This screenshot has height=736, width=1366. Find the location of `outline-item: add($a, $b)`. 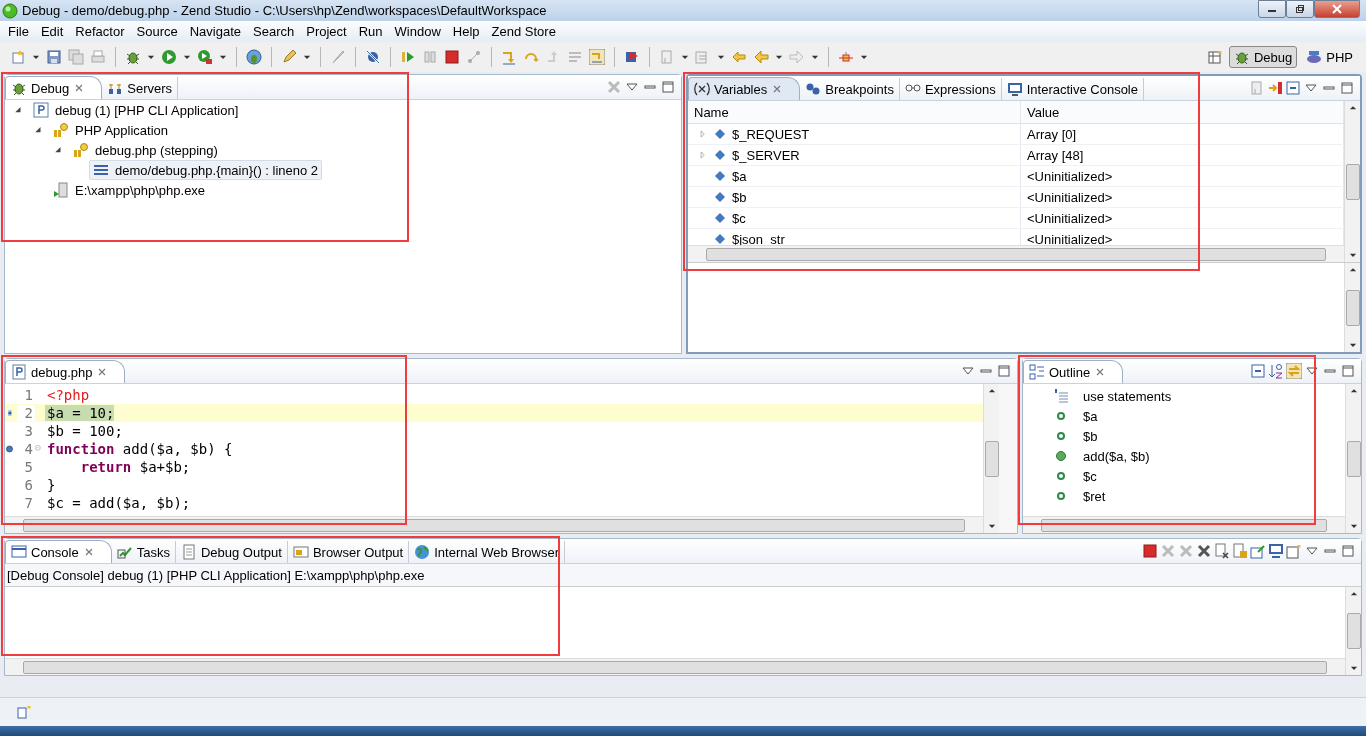

outline-item: add($a, $b) is located at coordinates (1116, 456).